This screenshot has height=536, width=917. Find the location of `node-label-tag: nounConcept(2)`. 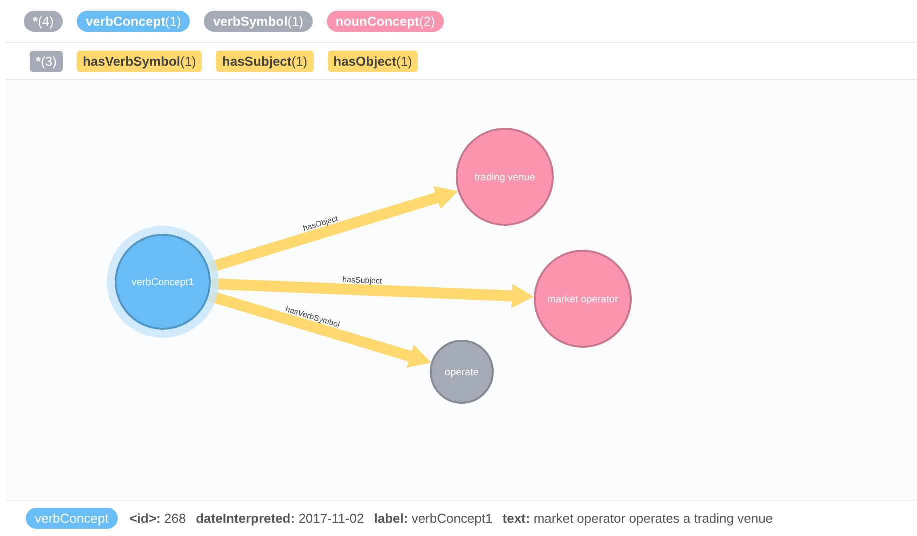

node-label-tag: nounConcept(2) is located at coordinates (385, 21).